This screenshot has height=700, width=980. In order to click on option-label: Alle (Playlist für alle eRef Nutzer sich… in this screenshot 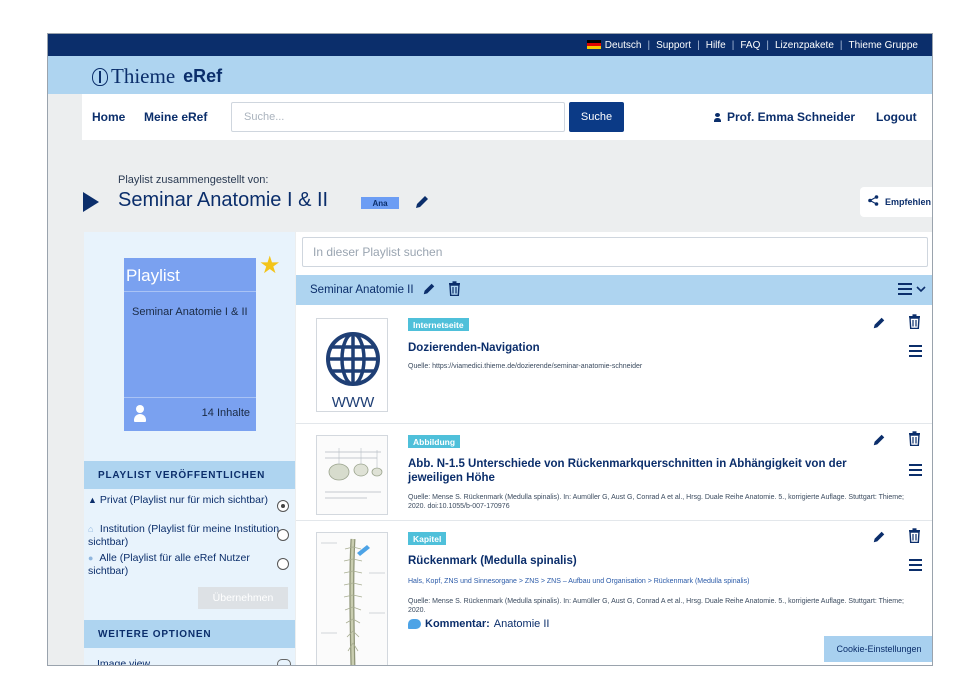, I will do `click(169, 564)`.